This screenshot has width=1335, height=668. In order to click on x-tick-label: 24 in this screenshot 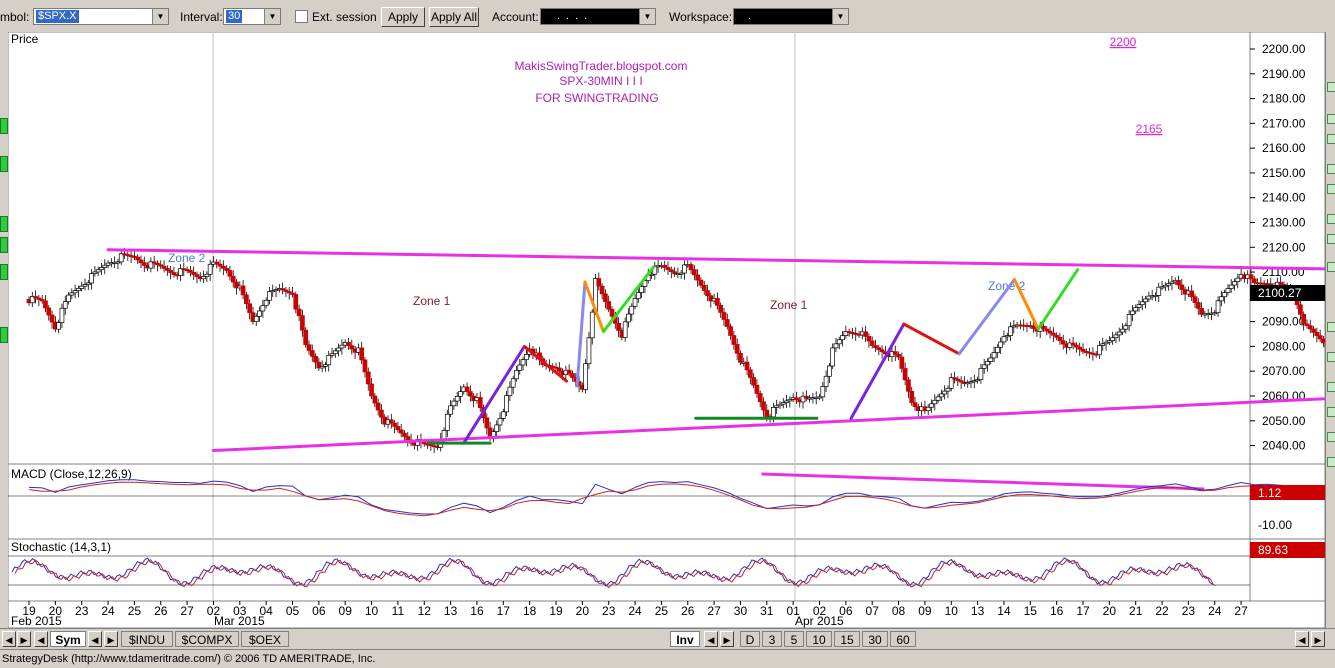, I will do `click(108, 611)`.